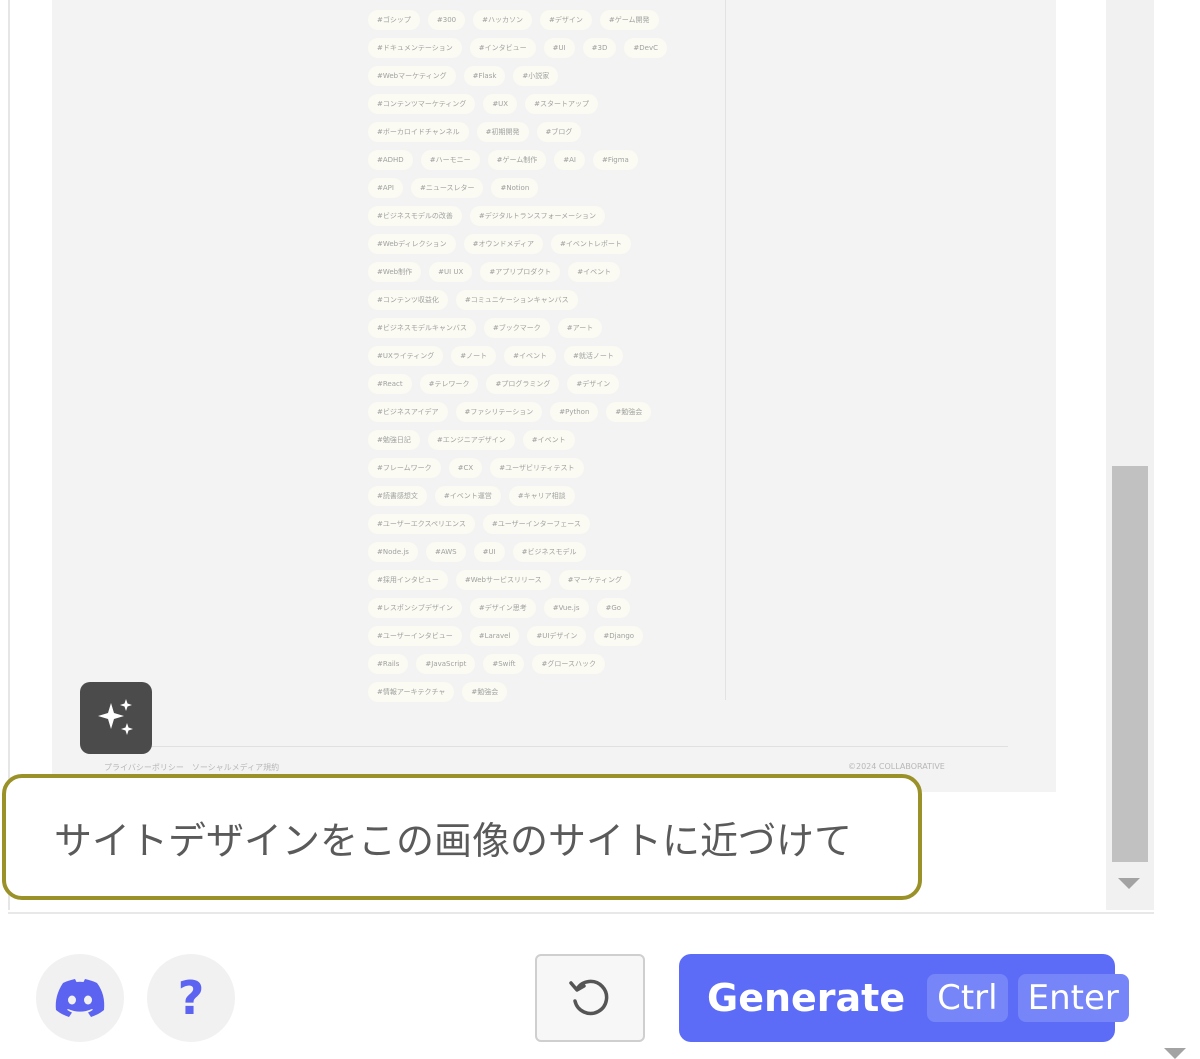  Describe the element at coordinates (568, 664) in the screenshot. I see `hashtag-chip: #グロースハック` at that location.